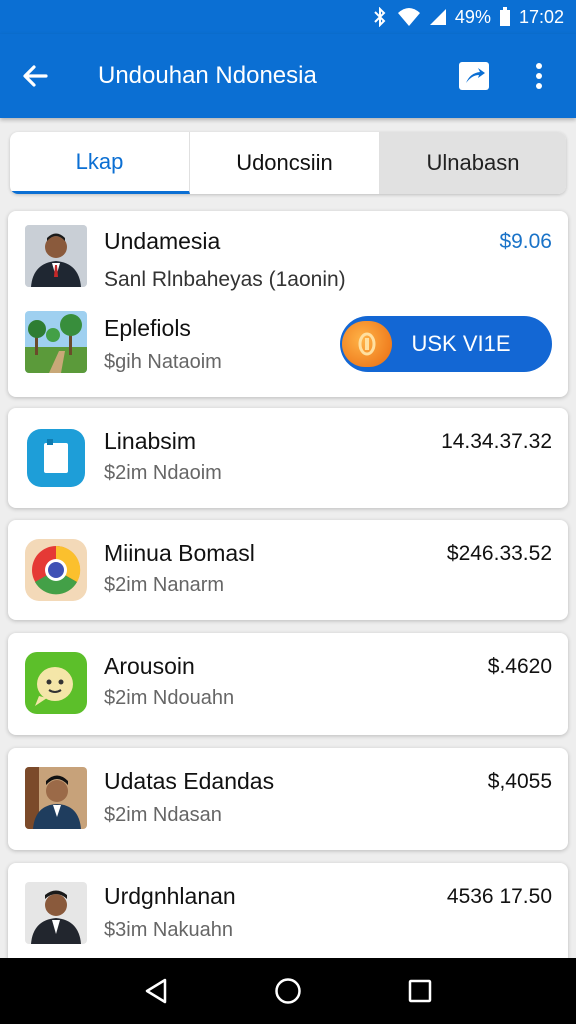  I want to click on item-name: Arousoin, so click(149, 666).